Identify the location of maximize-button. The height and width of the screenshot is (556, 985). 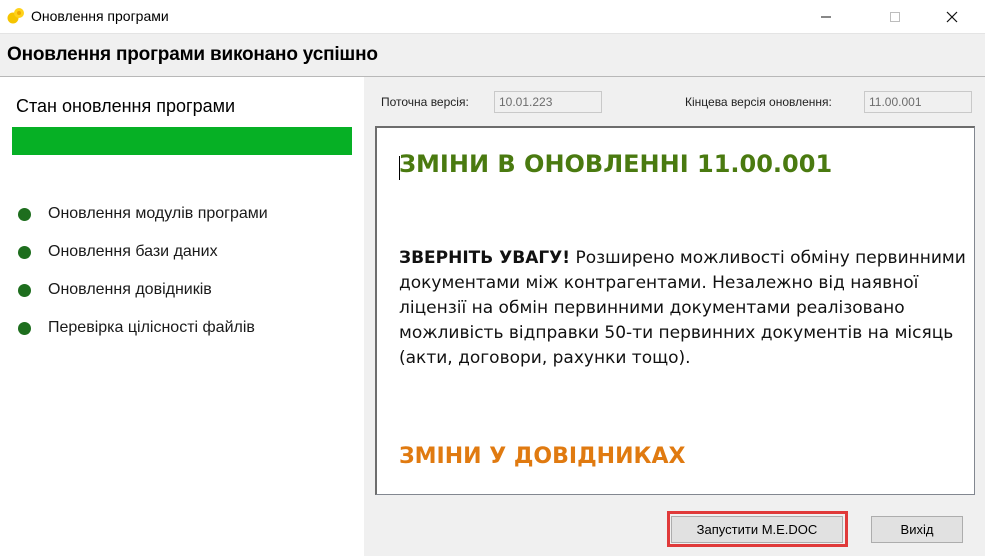
(895, 16).